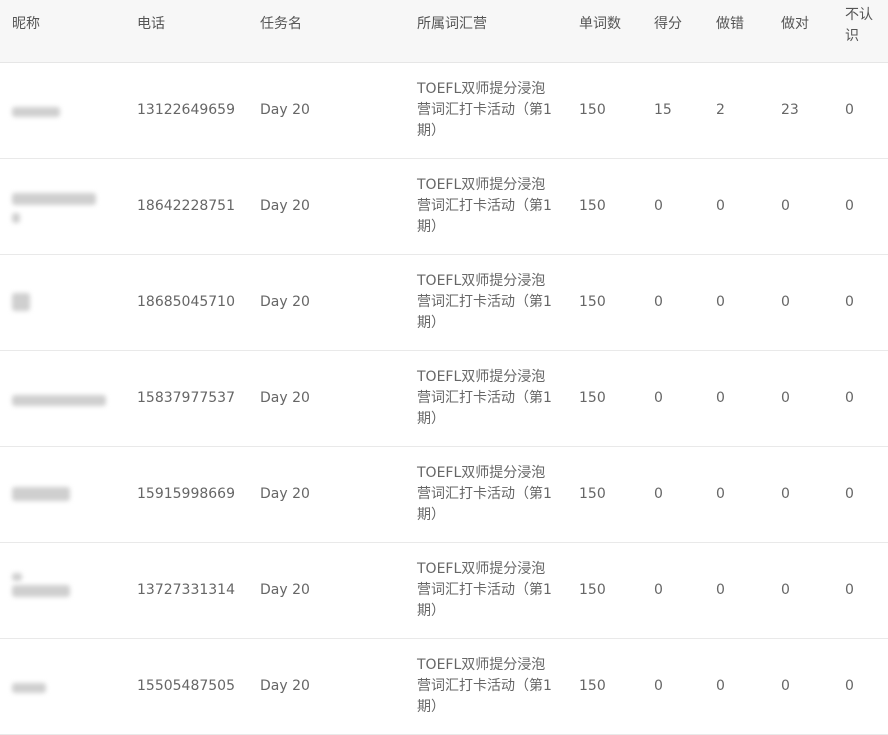 Image resolution: width=888 pixels, height=735 pixels. What do you see at coordinates (186, 686) in the screenshot?
I see `cell-phone: 15505487505` at bounding box center [186, 686].